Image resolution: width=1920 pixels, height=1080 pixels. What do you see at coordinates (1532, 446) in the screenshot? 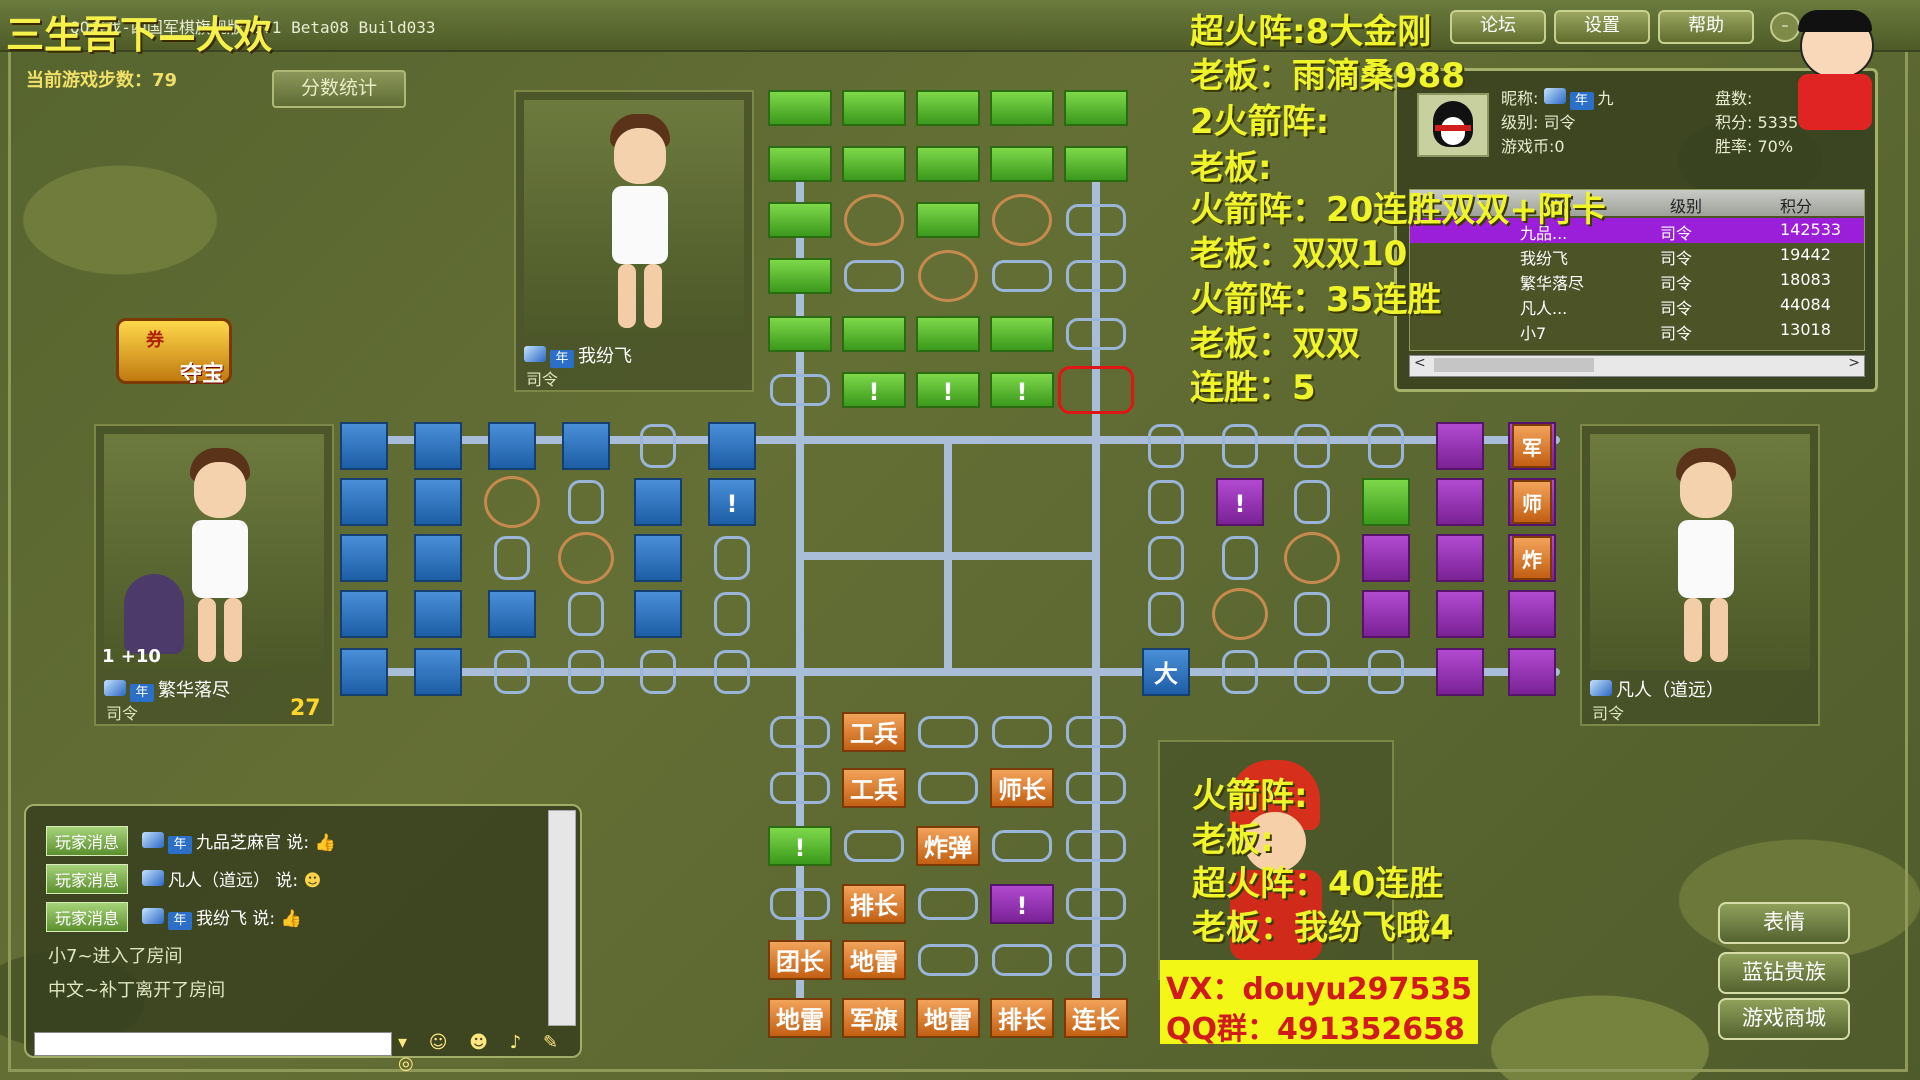
I see `side-label-piece: 军` at bounding box center [1532, 446].